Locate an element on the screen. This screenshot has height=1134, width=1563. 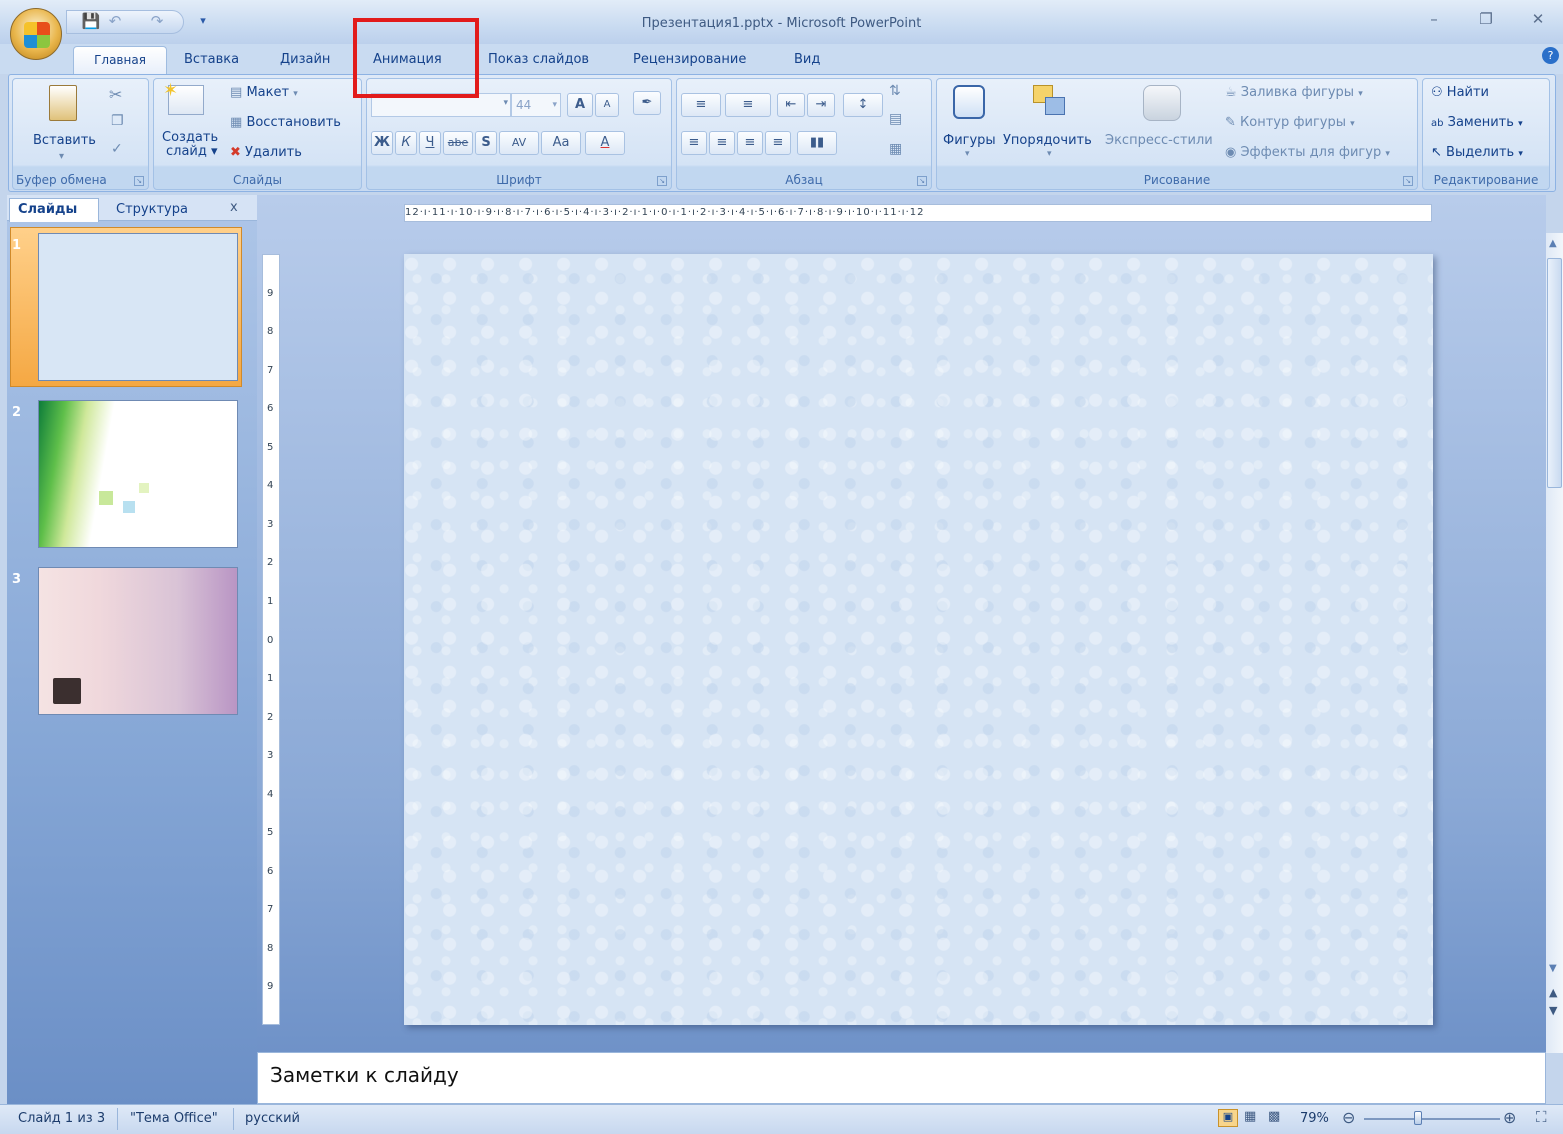
tab-view: Вид is located at coordinates (807, 62).